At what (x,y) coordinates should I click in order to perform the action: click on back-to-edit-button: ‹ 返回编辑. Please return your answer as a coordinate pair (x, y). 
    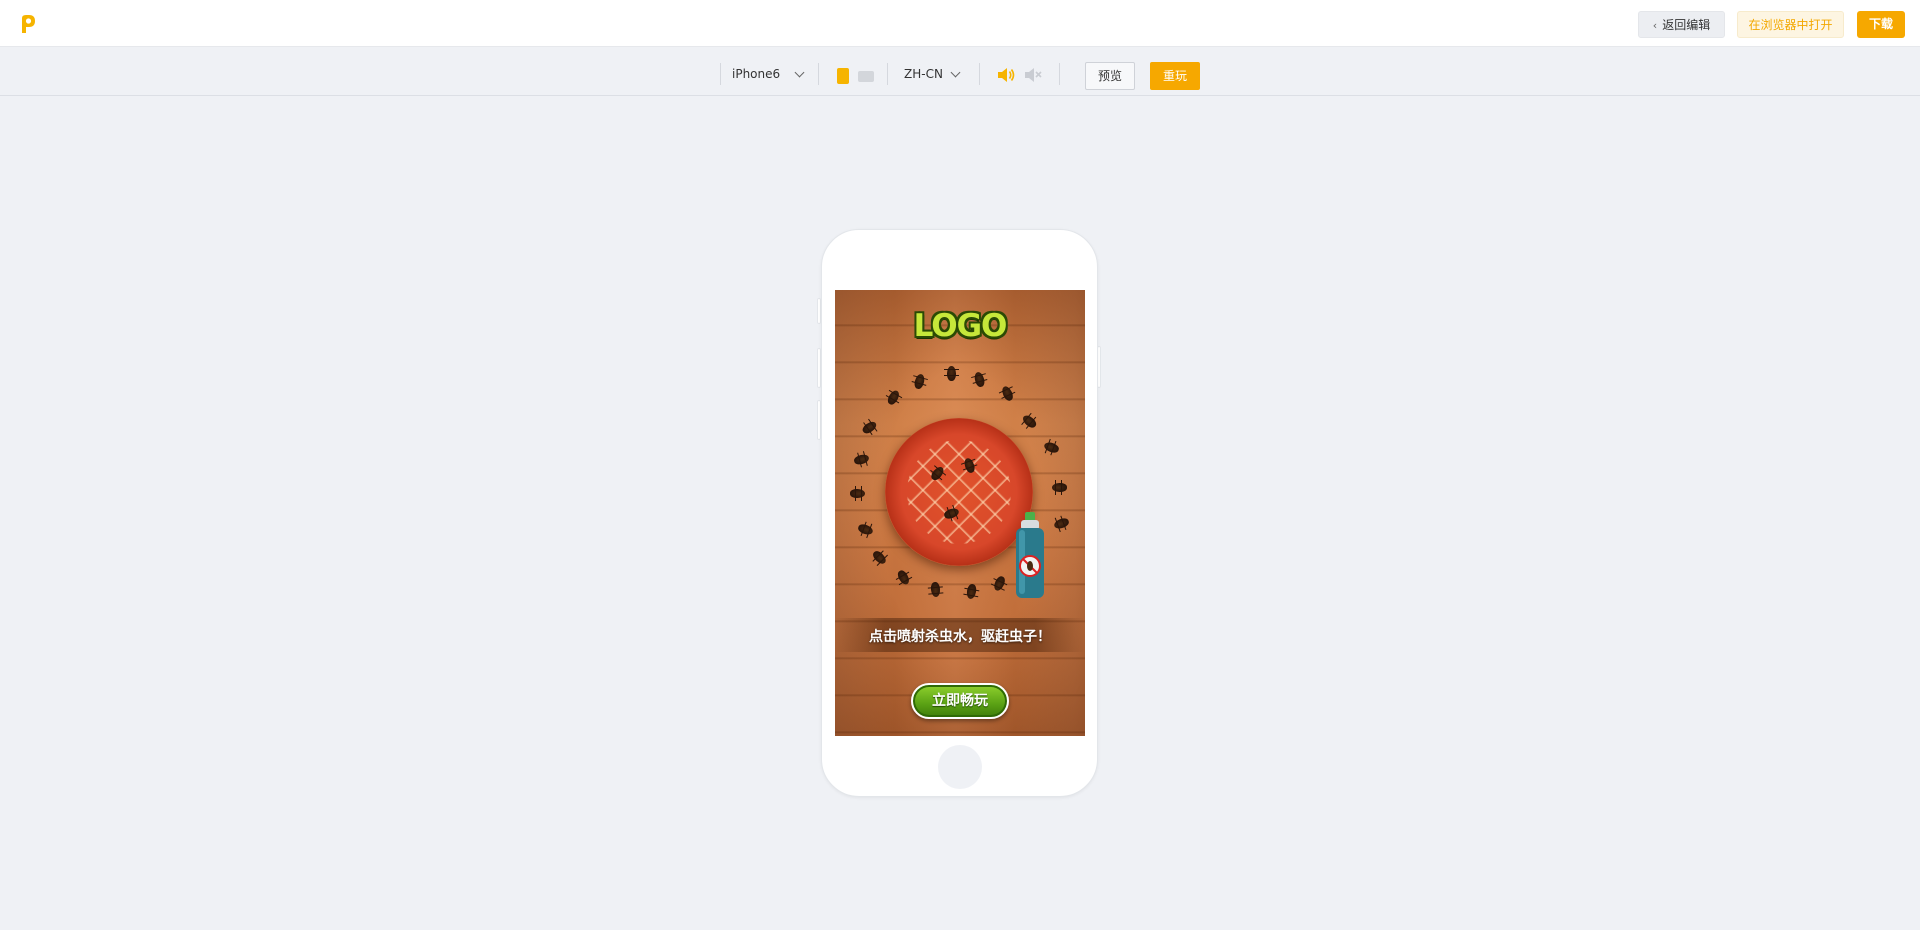
    Looking at the image, I should click on (1681, 24).